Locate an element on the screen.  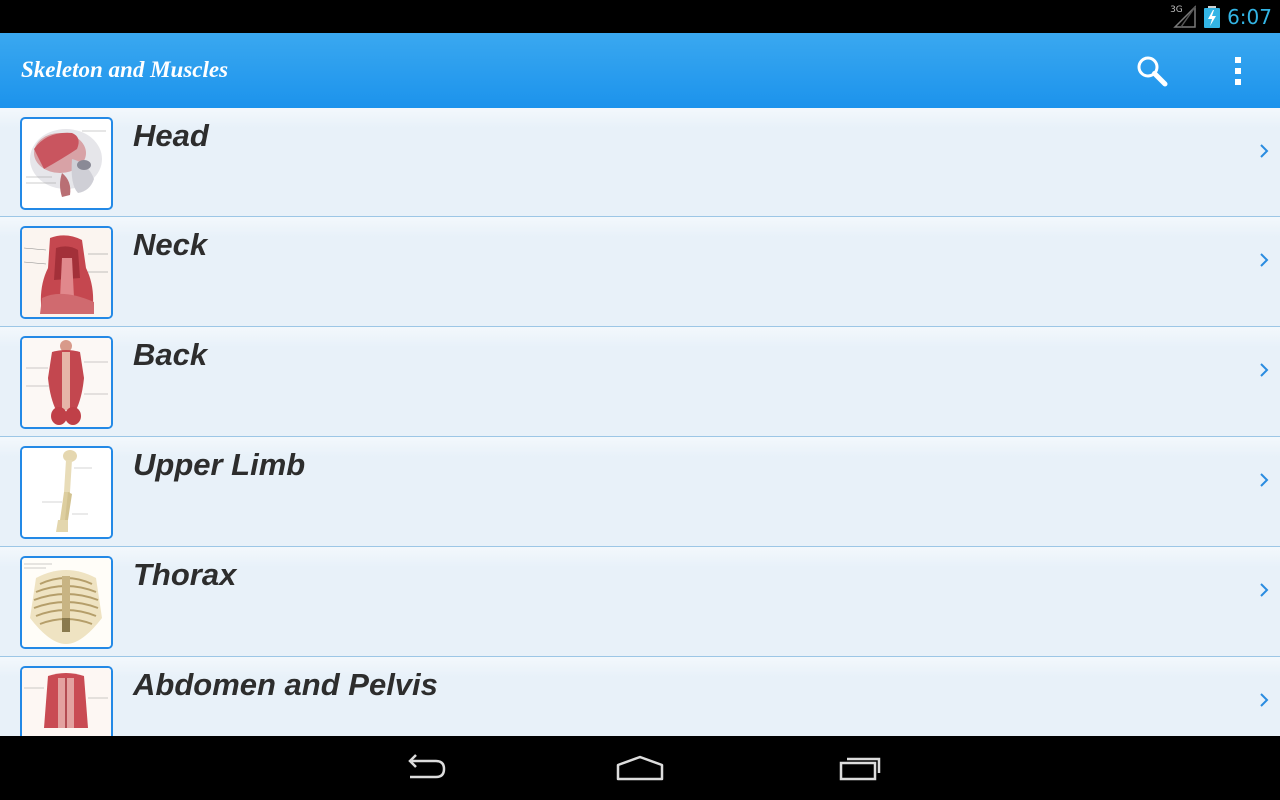
status-bar: 3G 6:07 is located at coordinates (640, 16).